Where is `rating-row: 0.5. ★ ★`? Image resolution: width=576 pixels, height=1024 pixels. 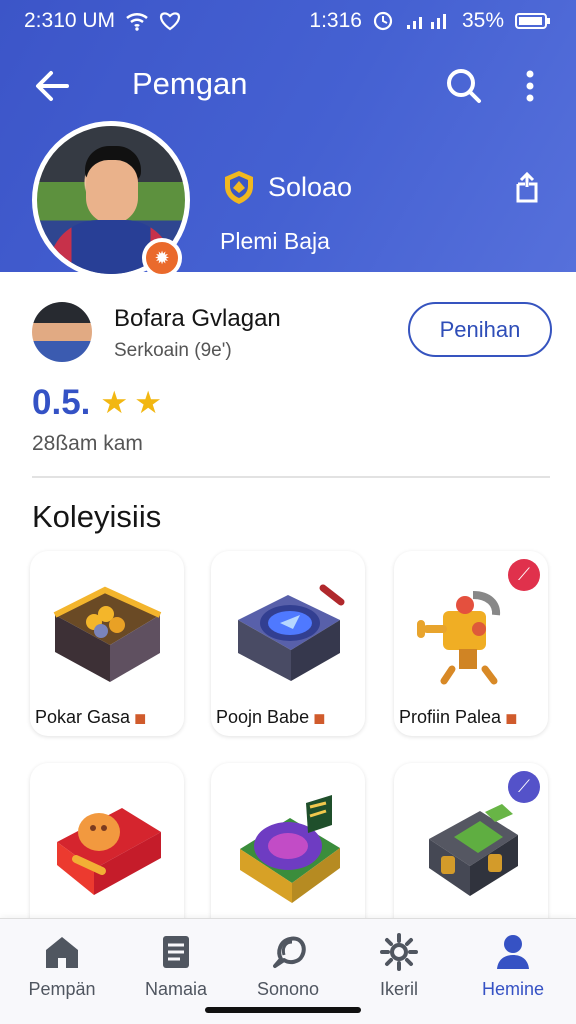
rating-row: 0.5. ★ ★ is located at coordinates (97, 403).